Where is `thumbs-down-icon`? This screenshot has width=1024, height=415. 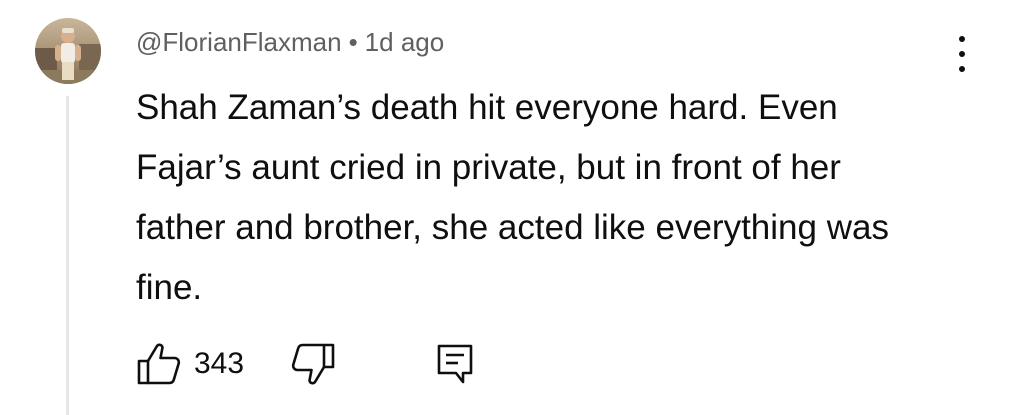
thumbs-down-icon is located at coordinates (313, 364).